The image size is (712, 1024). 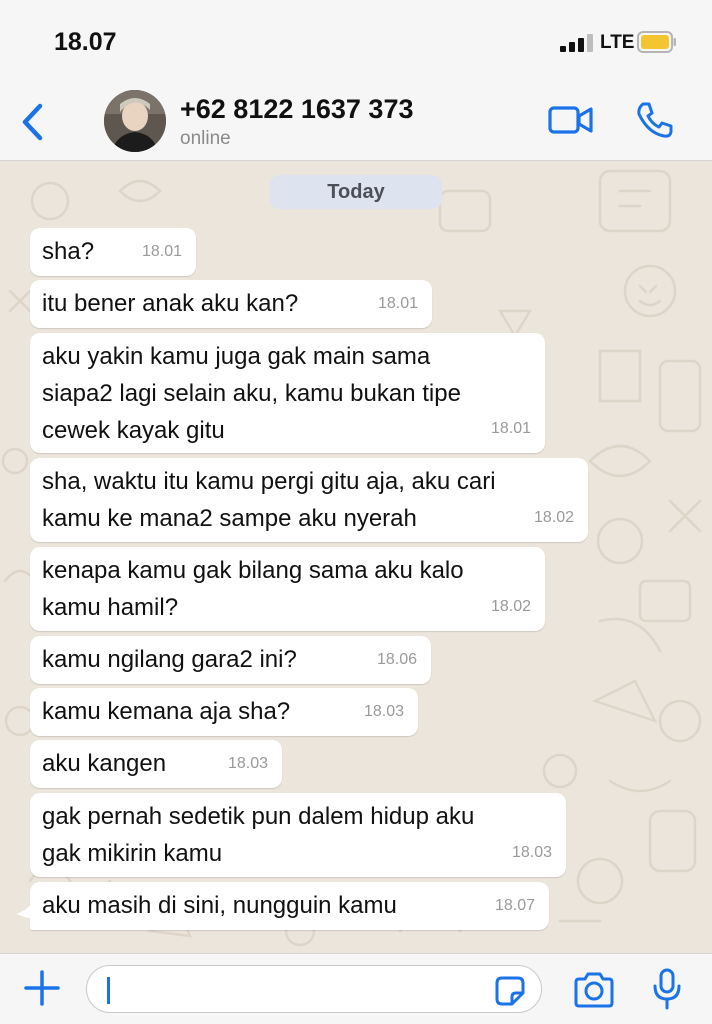 What do you see at coordinates (258, 816) in the screenshot?
I see `message-text: gak pernah sedetik pun dalem hidup aku` at bounding box center [258, 816].